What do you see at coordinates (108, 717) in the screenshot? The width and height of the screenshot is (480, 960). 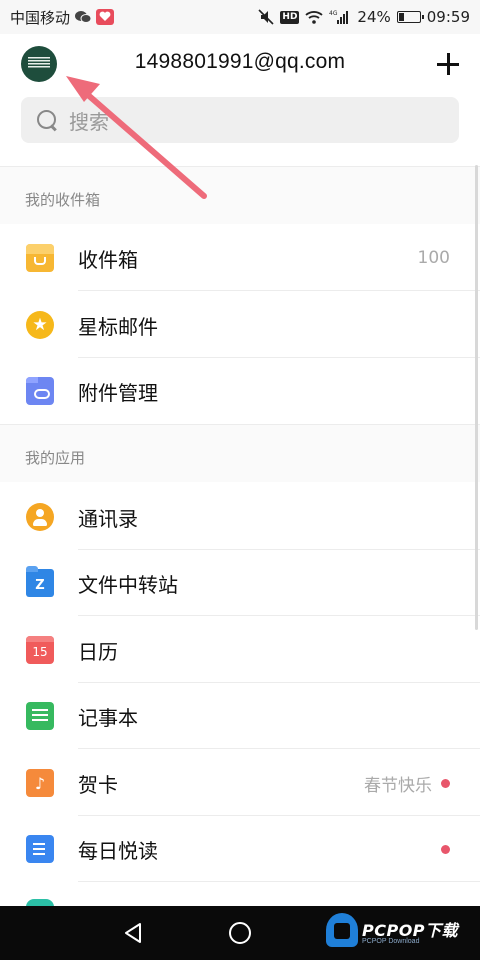 I see `item-label: 记事本` at bounding box center [108, 717].